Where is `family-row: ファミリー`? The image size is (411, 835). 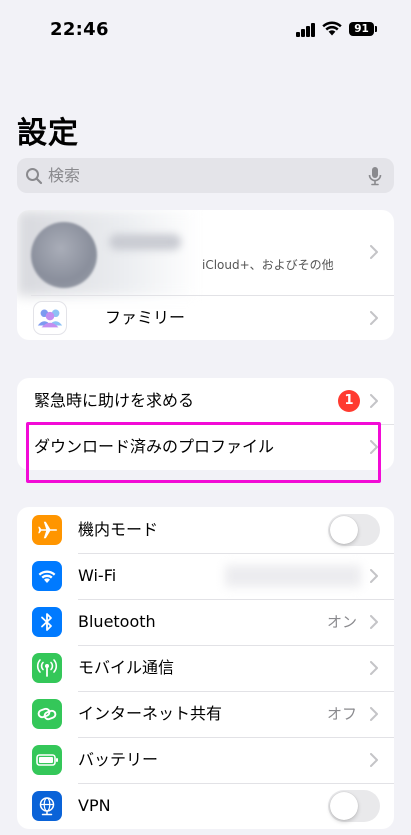 family-row: ファミリー is located at coordinates (205, 318).